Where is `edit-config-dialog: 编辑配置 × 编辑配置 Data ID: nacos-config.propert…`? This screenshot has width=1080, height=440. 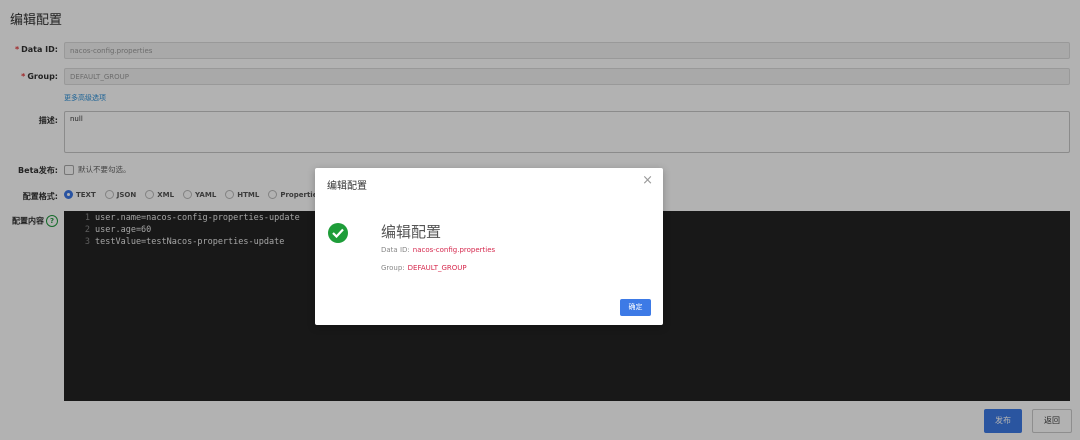 edit-config-dialog: 编辑配置 × 编辑配置 Data ID: nacos-config.propert… is located at coordinates (489, 246).